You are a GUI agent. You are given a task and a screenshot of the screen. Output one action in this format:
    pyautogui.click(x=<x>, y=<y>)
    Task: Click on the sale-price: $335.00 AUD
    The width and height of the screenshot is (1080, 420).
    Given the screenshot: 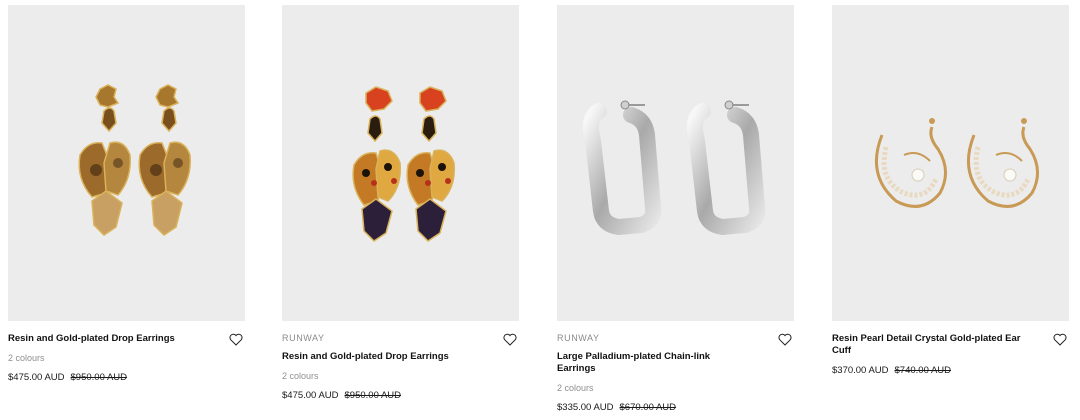 What is the action you would take?
    pyautogui.click(x=585, y=407)
    